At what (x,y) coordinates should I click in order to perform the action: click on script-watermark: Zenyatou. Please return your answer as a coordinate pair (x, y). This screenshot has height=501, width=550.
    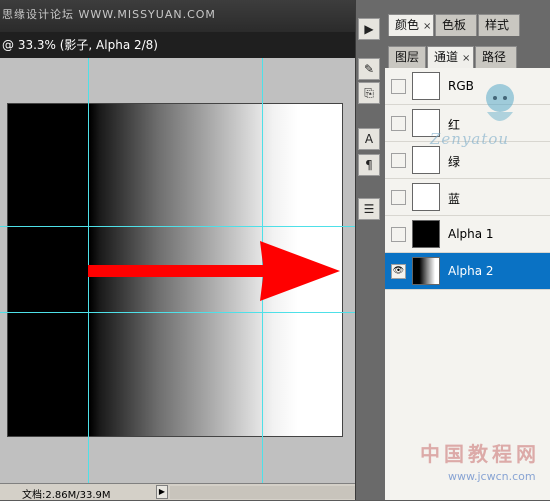
    Looking at the image, I should click on (470, 139).